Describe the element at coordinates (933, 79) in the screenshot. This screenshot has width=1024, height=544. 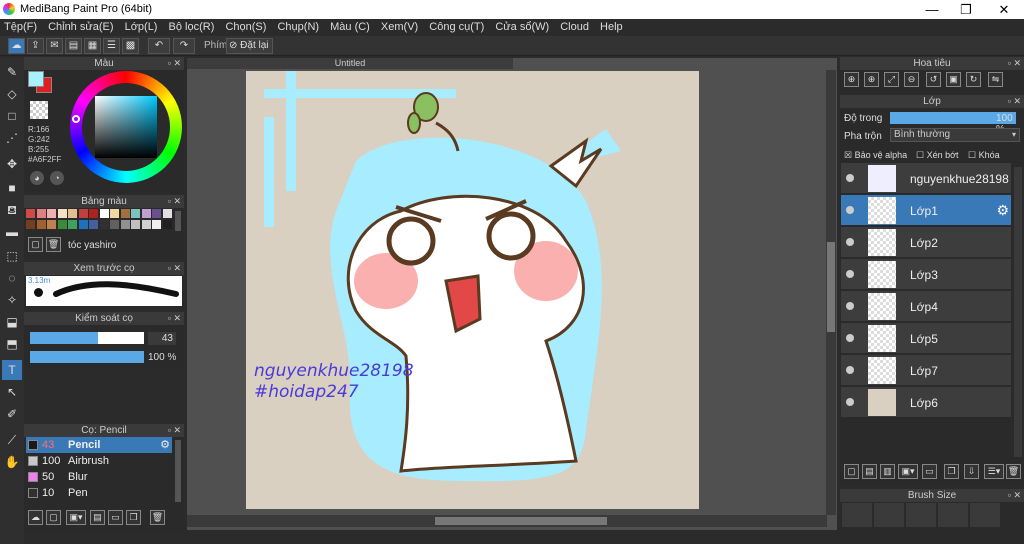
I see `rotate-left-icon: ↺` at that location.